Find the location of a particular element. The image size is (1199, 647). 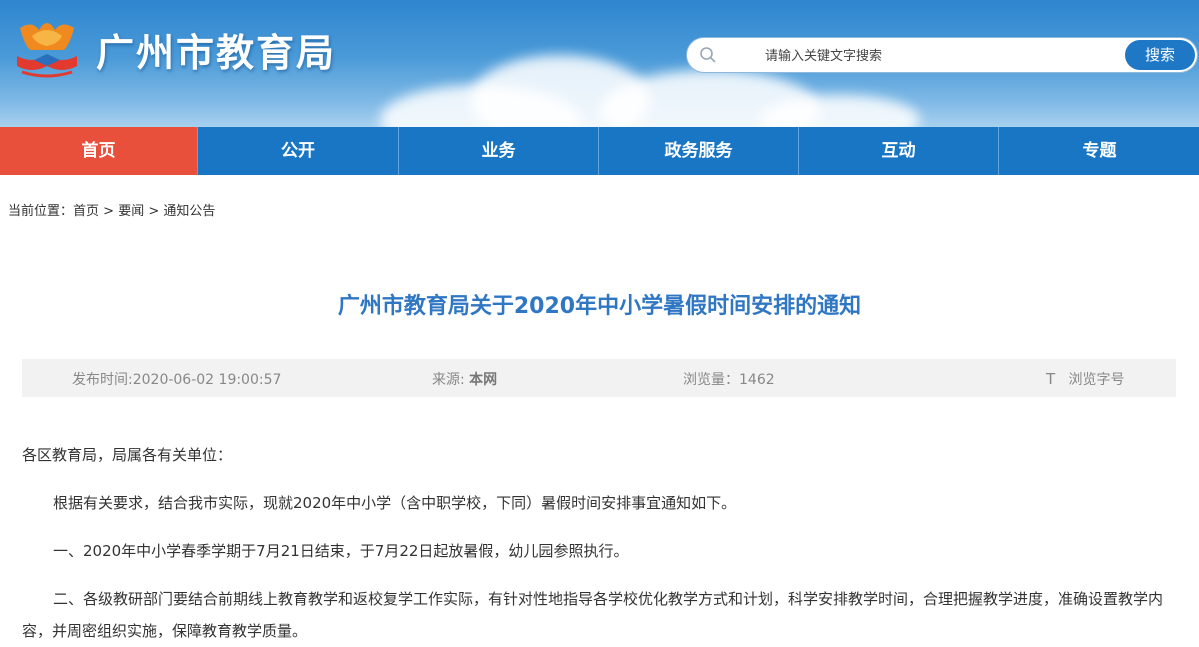

font-size-control: T 浏览字号 is located at coordinates (1085, 379).